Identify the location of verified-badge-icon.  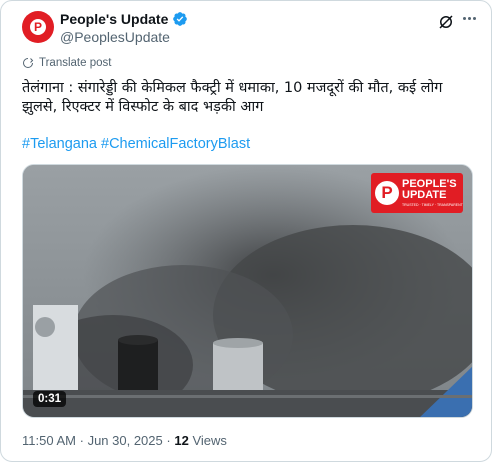
(180, 19).